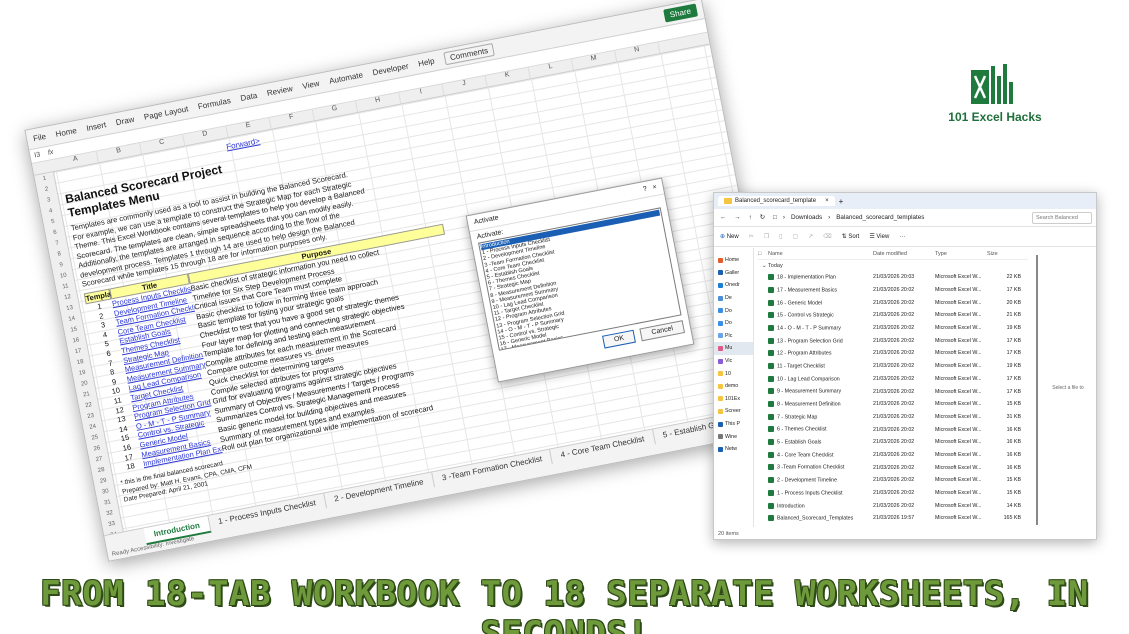  Describe the element at coordinates (733, 273) in the screenshot. I see `nav-item: Galler` at that location.